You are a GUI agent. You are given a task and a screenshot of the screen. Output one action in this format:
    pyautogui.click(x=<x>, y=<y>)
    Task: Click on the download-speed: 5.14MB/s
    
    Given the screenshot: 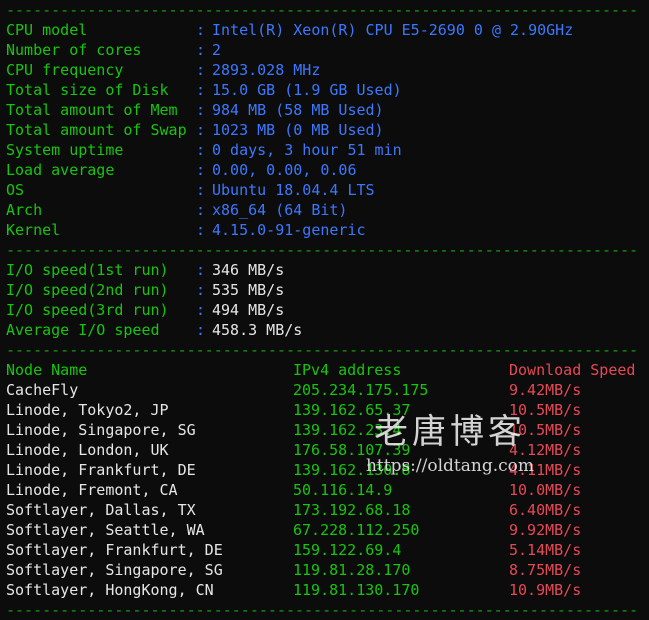 What is the action you would take?
    pyautogui.click(x=545, y=550)
    